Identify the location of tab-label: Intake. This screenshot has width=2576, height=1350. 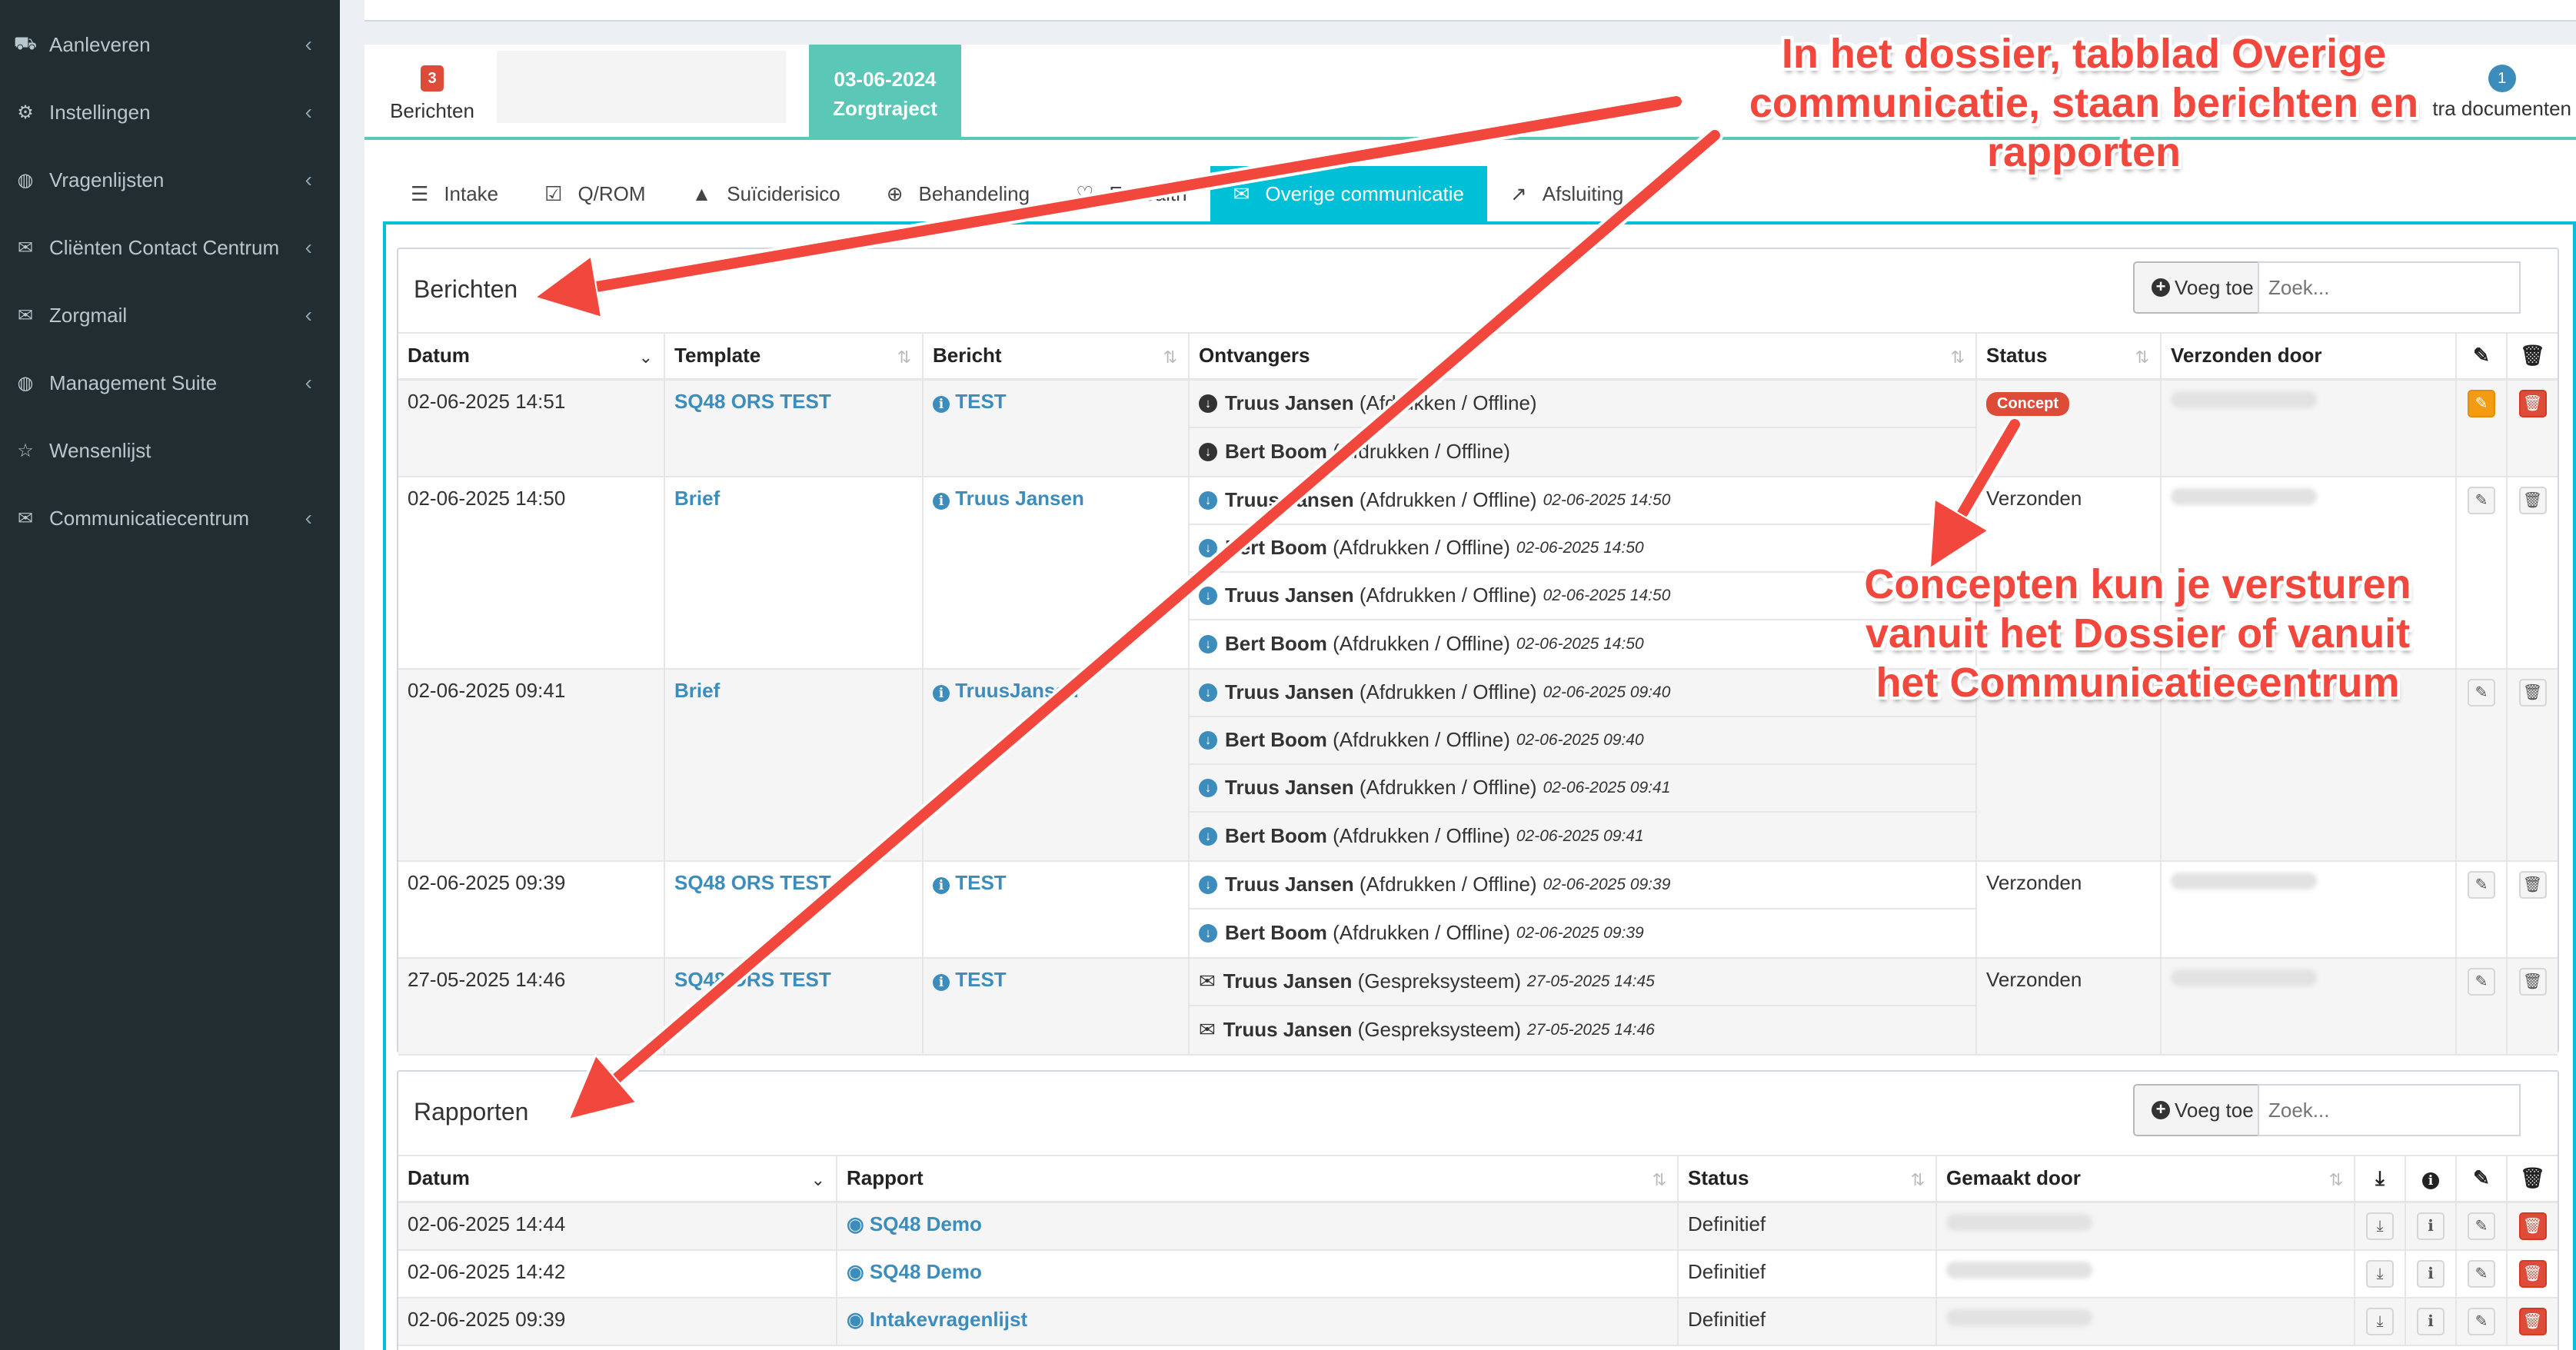
(471, 193).